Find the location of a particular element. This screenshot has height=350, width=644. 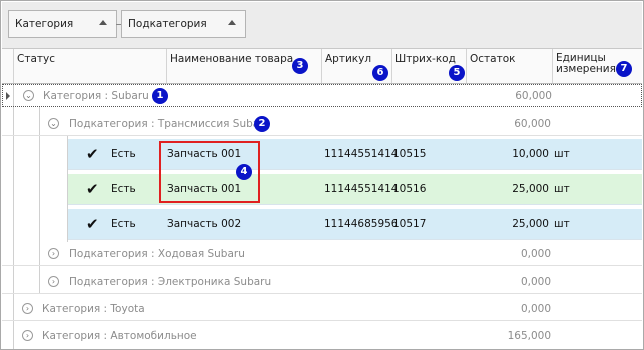

group-total: 165,000 is located at coordinates (529, 336).